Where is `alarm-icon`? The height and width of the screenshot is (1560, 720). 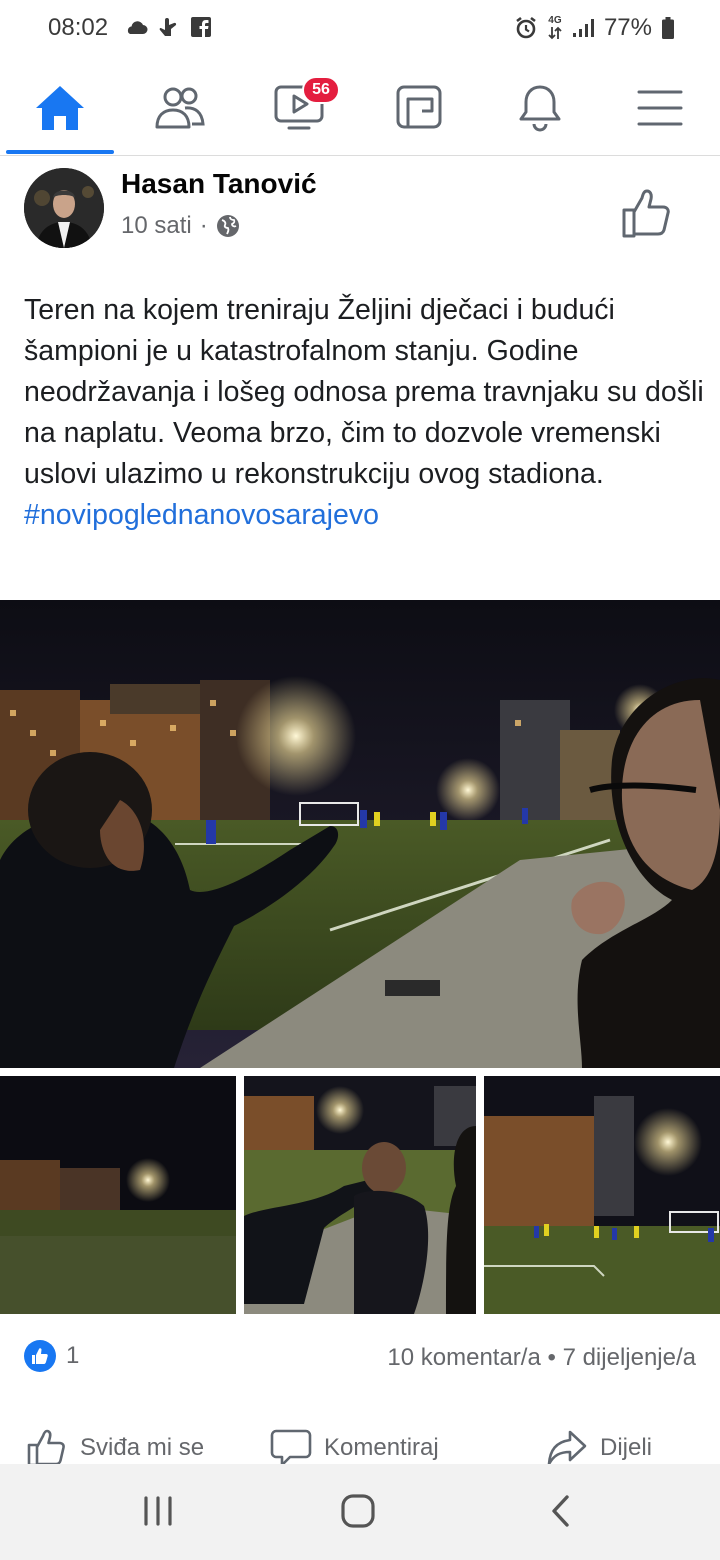 alarm-icon is located at coordinates (526, 27).